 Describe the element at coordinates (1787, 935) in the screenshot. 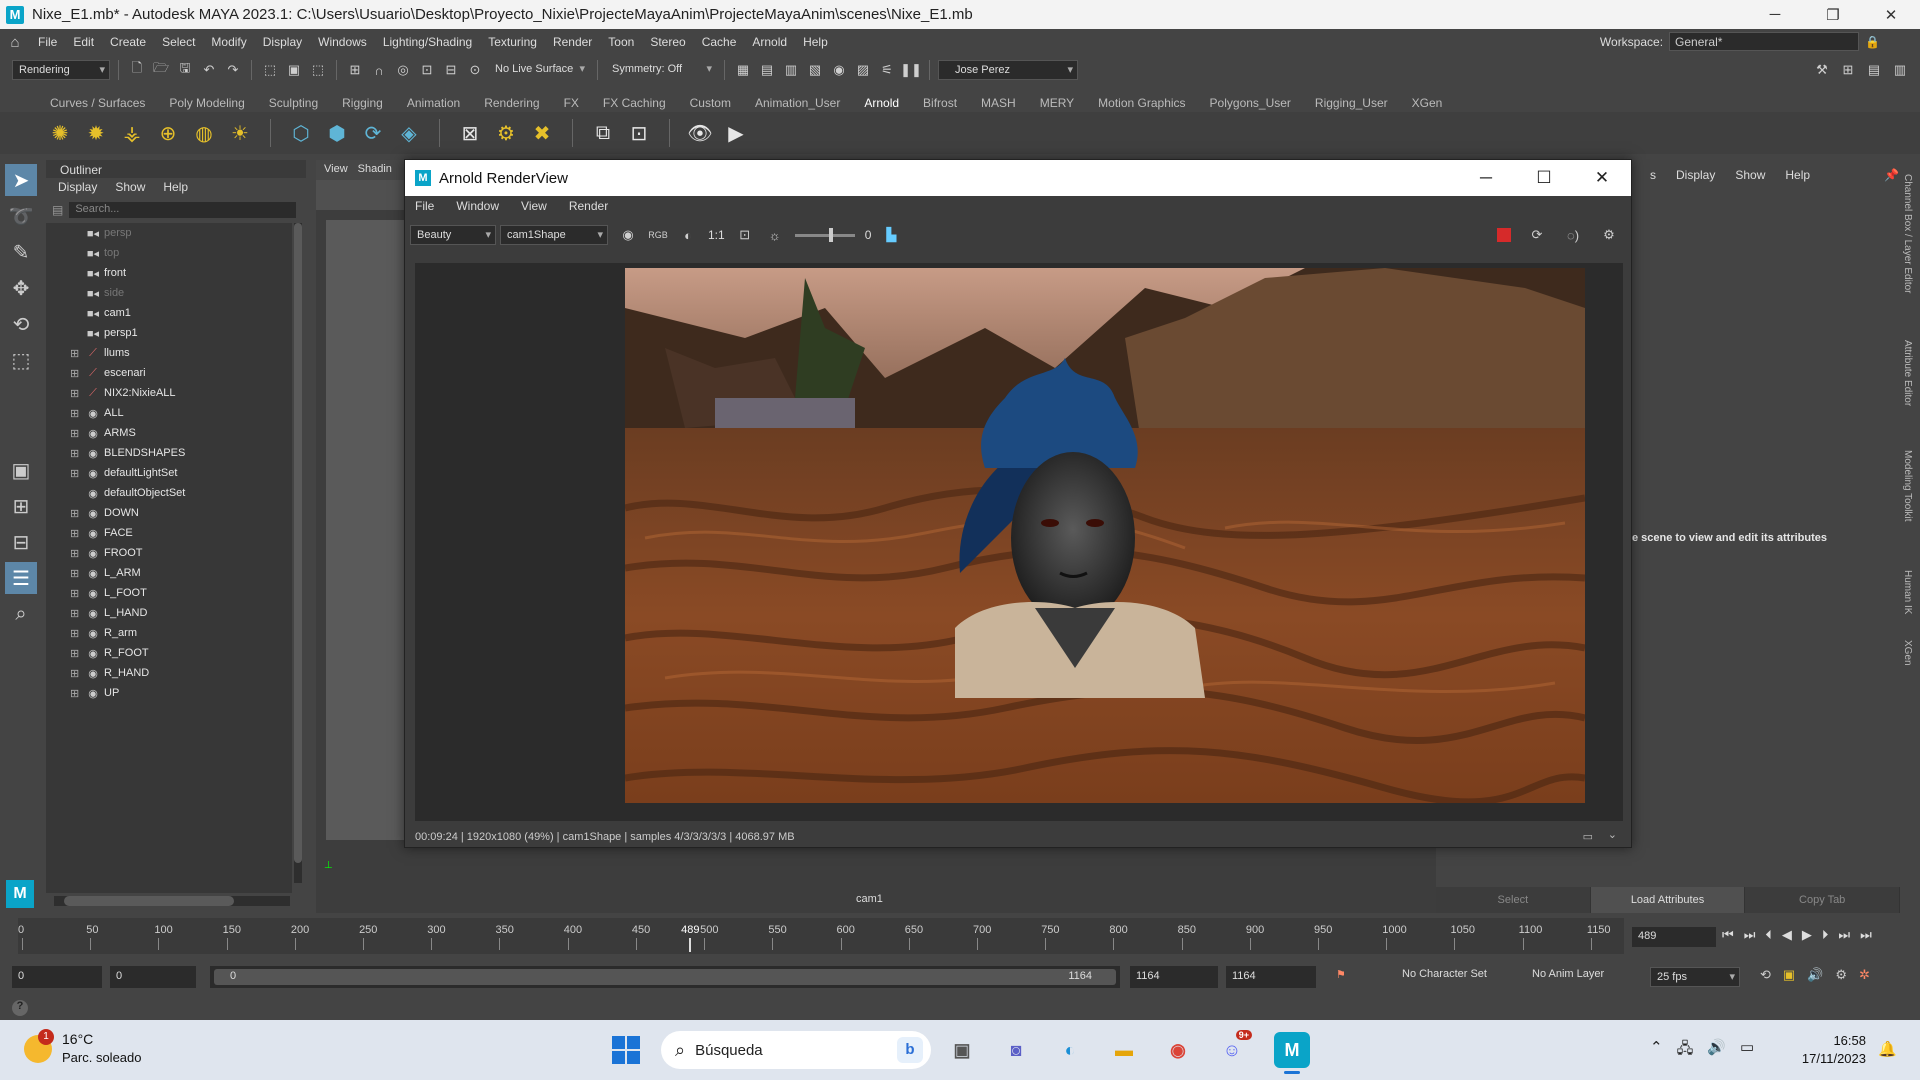

I see `play-backward-icon: ◀` at that location.